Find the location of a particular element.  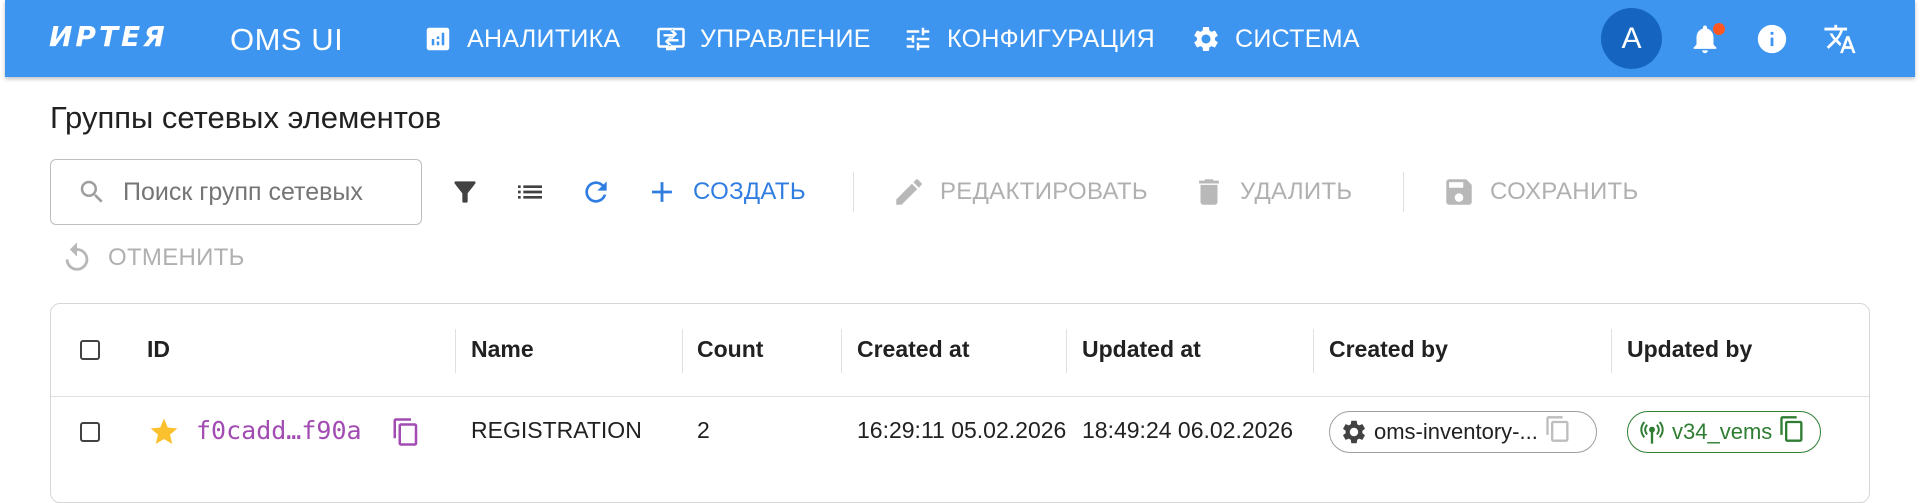

nav-analytics-label: АНАЛИТИКА is located at coordinates (544, 38).